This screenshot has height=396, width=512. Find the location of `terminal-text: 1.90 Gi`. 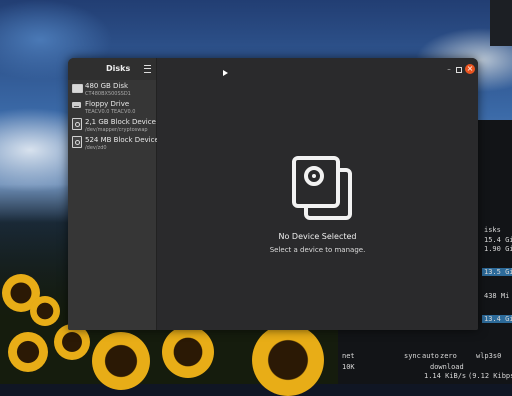

terminal-text: 1.90 Gi is located at coordinates (498, 249).